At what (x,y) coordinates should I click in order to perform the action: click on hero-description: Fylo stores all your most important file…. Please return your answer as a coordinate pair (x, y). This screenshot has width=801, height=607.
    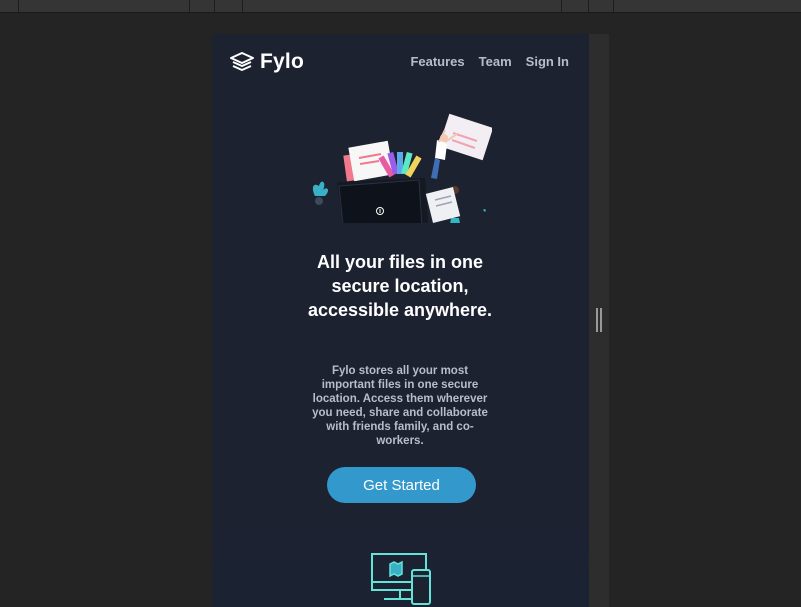
    Looking at the image, I should click on (400, 406).